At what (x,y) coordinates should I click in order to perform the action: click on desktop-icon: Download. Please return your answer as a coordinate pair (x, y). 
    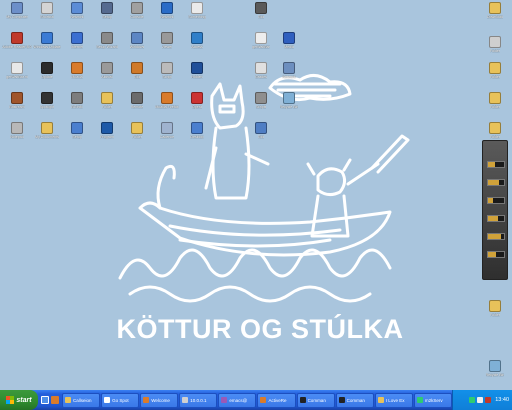
    Looking at the image, I should click on (495, 18).